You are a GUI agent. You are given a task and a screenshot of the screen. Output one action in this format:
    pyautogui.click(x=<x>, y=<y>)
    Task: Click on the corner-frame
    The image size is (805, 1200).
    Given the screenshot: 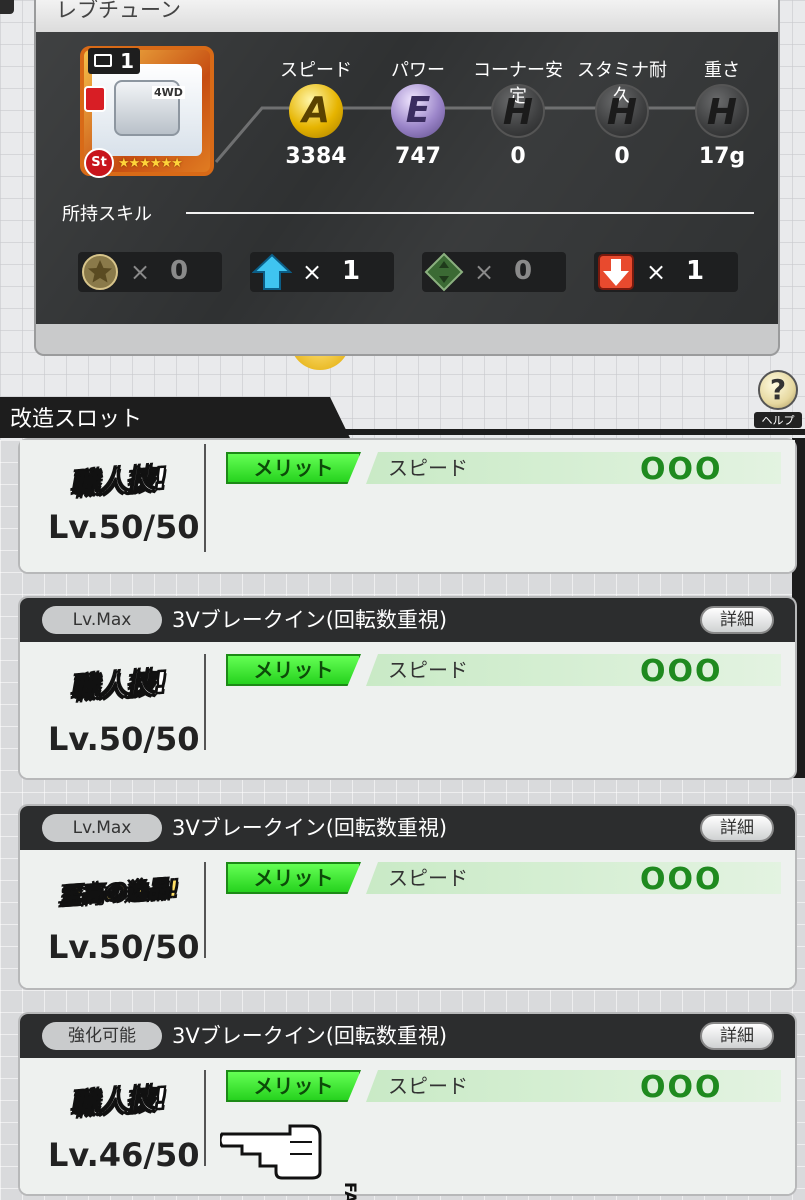 What is the action you would take?
    pyautogui.click(x=7, y=7)
    